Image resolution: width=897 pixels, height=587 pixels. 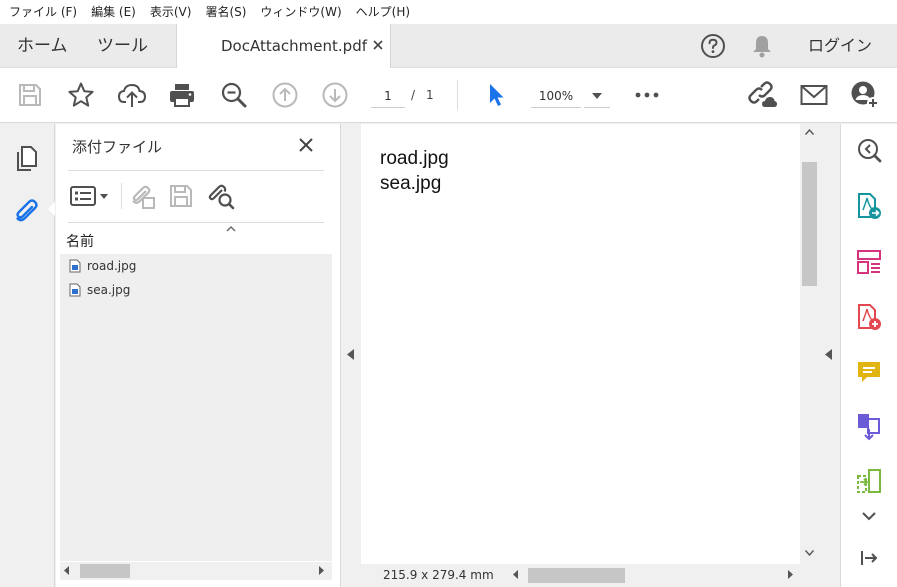 What do you see at coordinates (865, 95) in the screenshot?
I see `add-user-icon` at bounding box center [865, 95].